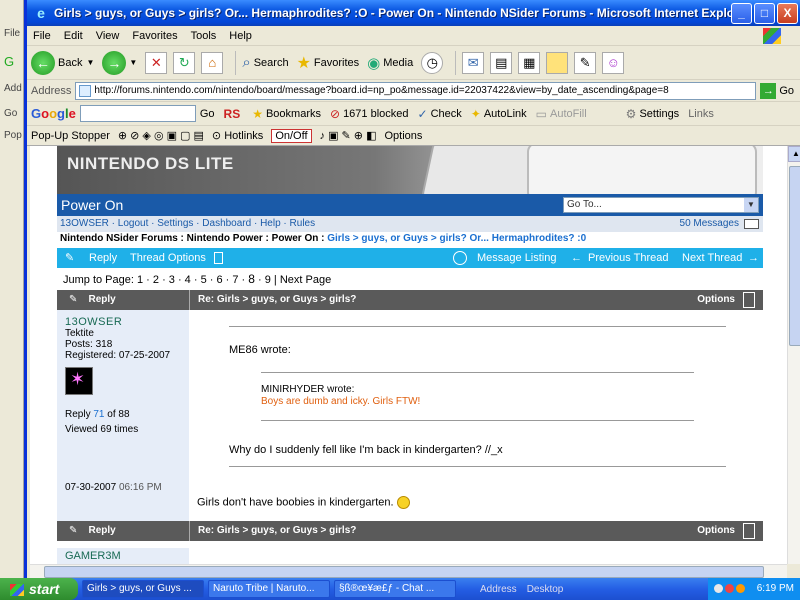  What do you see at coordinates (123, 322) in the screenshot?
I see `author-username: 13OWSER` at bounding box center [123, 322].